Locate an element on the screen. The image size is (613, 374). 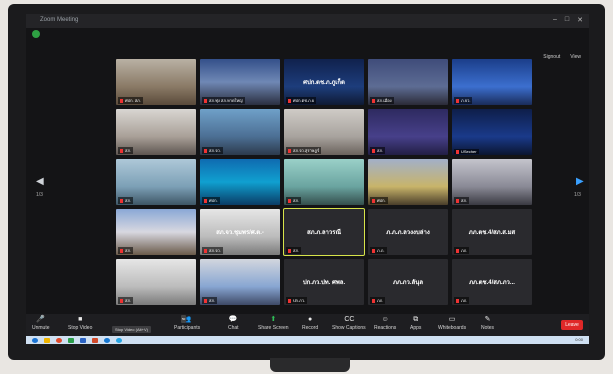
show-captions-button: CC Show Captions is located at coordinates (349, 323).